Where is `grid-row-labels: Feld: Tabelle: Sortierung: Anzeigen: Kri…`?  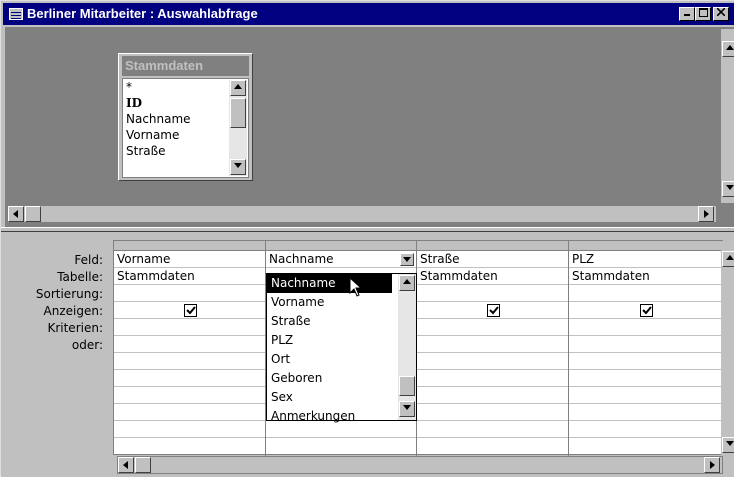
grid-row-labels: Feld: Tabelle: Sortierung: Anzeigen: Kri… is located at coordinates (55, 303).